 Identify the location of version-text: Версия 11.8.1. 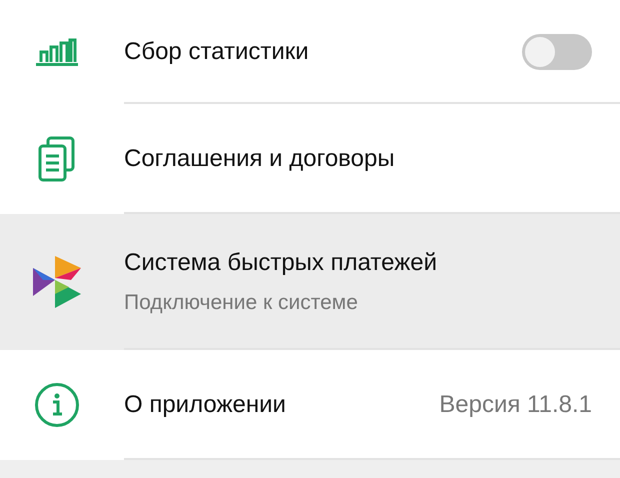
(515, 405).